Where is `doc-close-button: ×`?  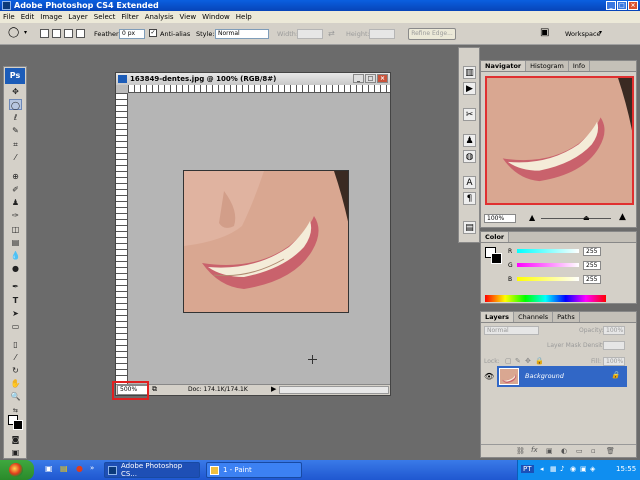 doc-close-button: × is located at coordinates (382, 78).